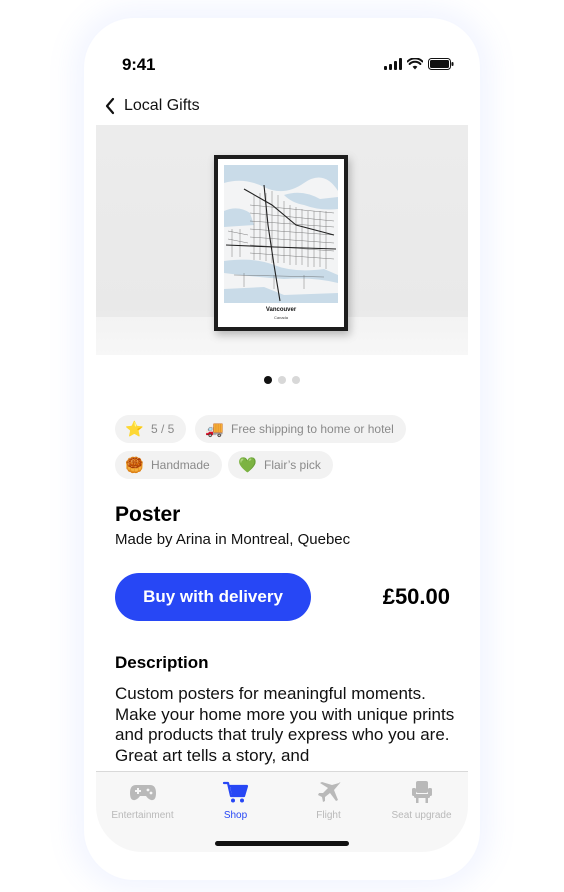  I want to click on shipping-chip: 🚚 Free shipping to home or hotel, so click(300, 429).